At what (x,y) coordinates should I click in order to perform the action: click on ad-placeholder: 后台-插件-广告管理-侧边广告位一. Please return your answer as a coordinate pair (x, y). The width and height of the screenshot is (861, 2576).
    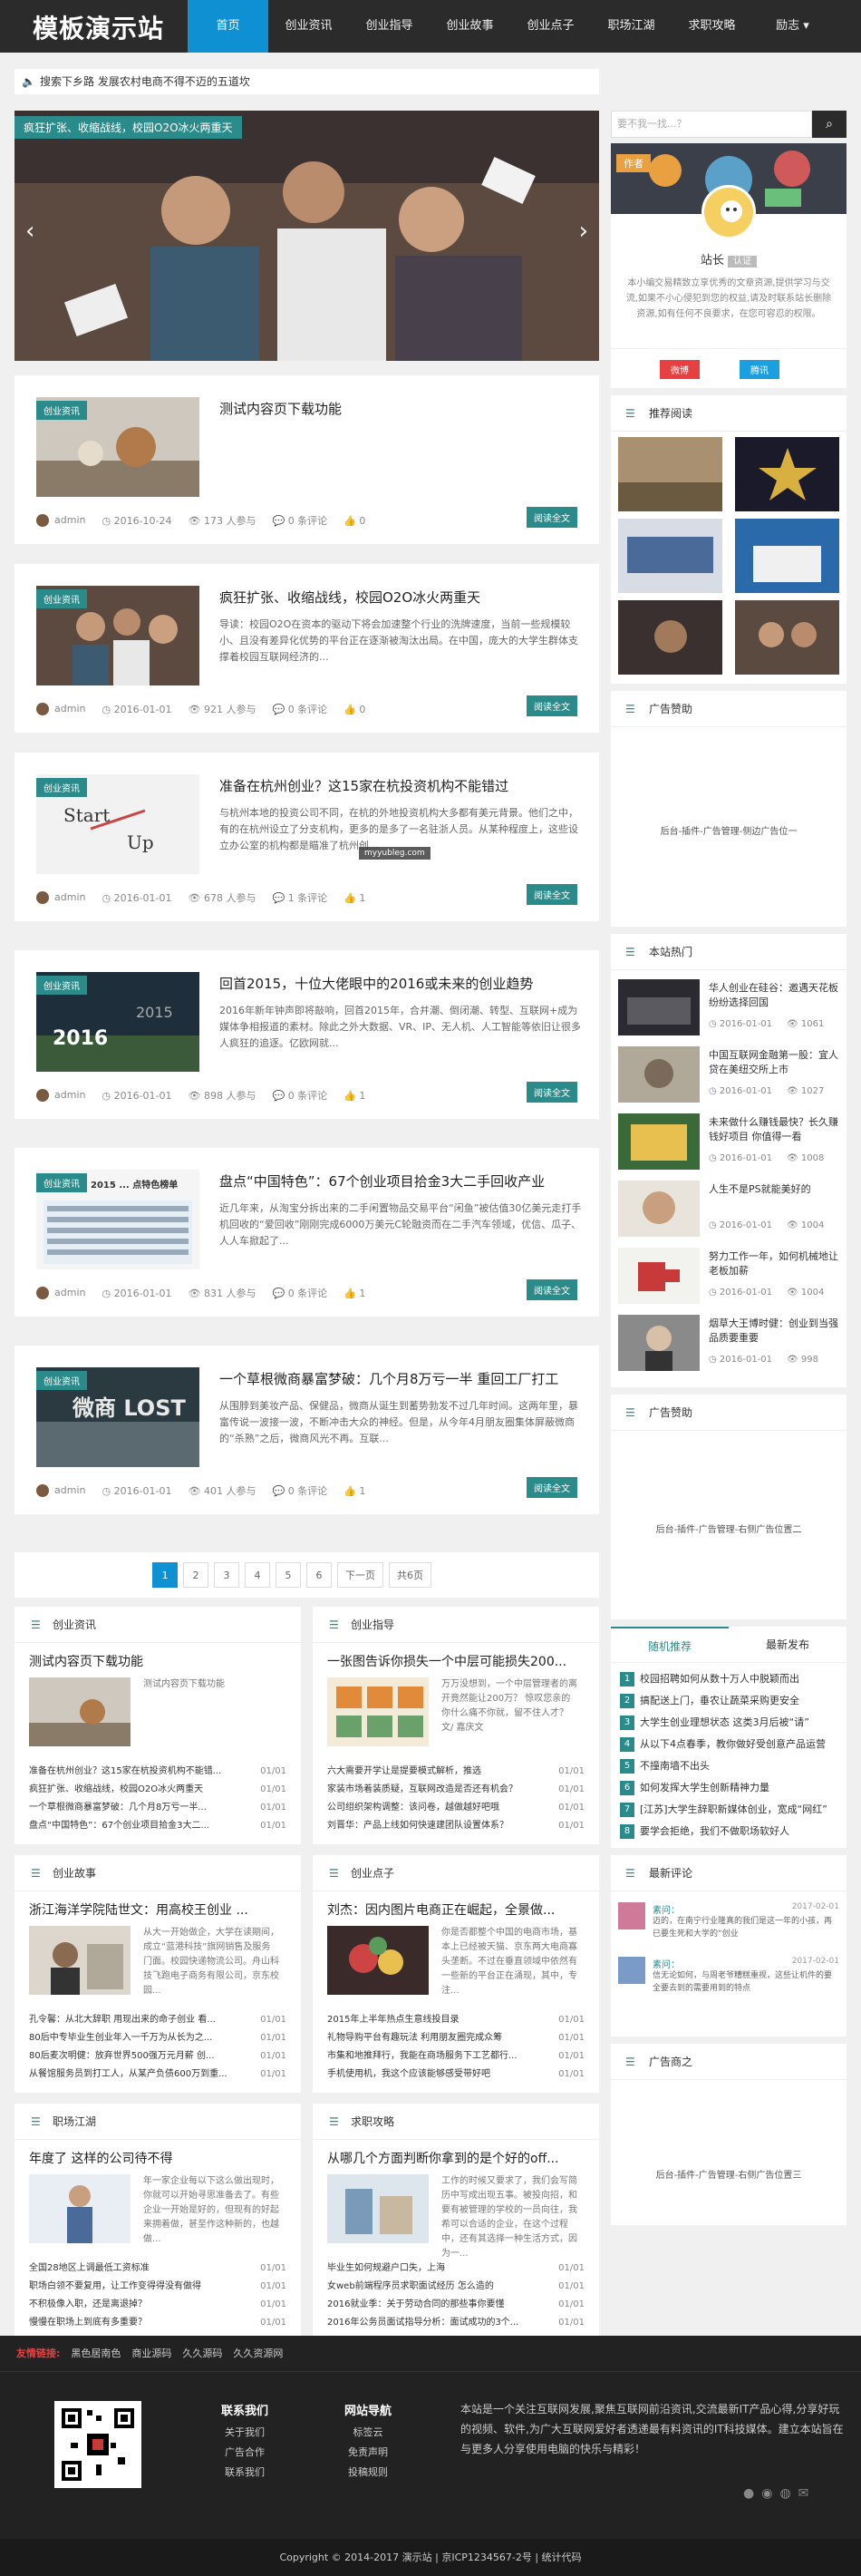
    Looking at the image, I should click on (728, 830).